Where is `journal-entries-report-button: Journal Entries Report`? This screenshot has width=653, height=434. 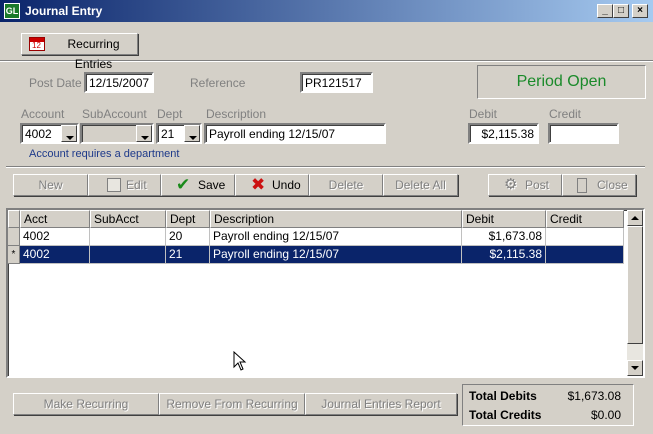 journal-entries-report-button: Journal Entries Report is located at coordinates (381, 404).